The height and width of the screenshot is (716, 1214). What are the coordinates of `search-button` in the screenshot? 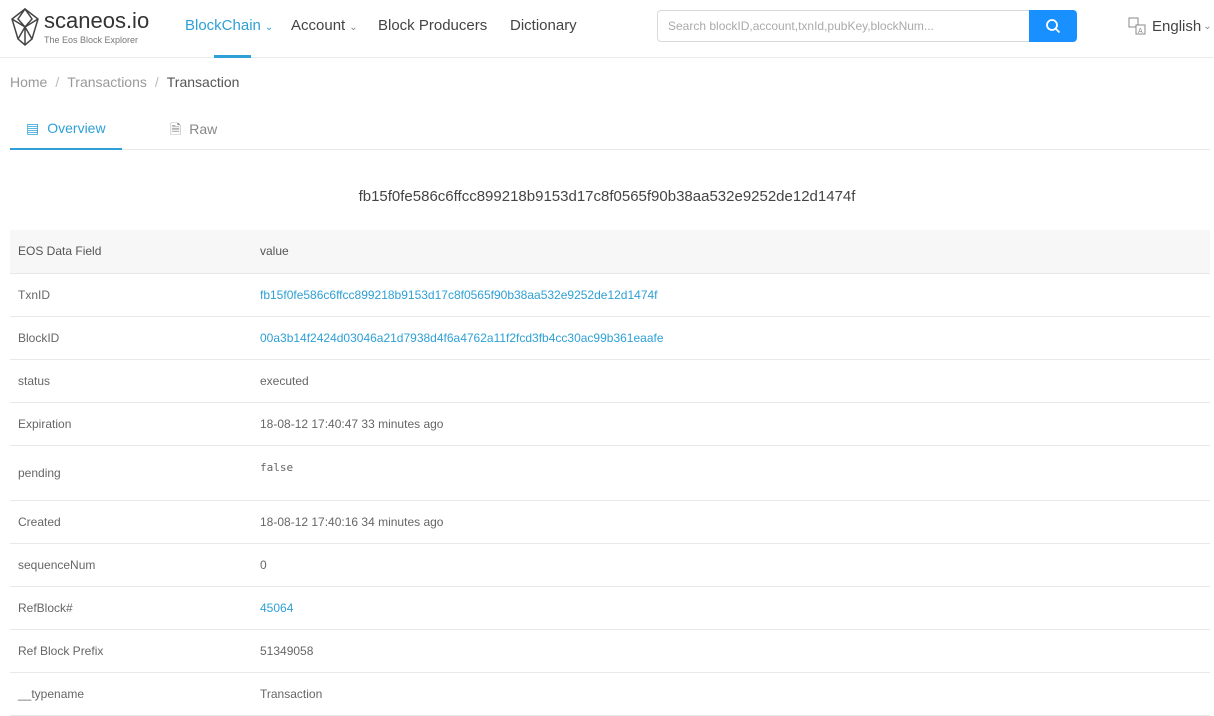 It's located at (1053, 26).